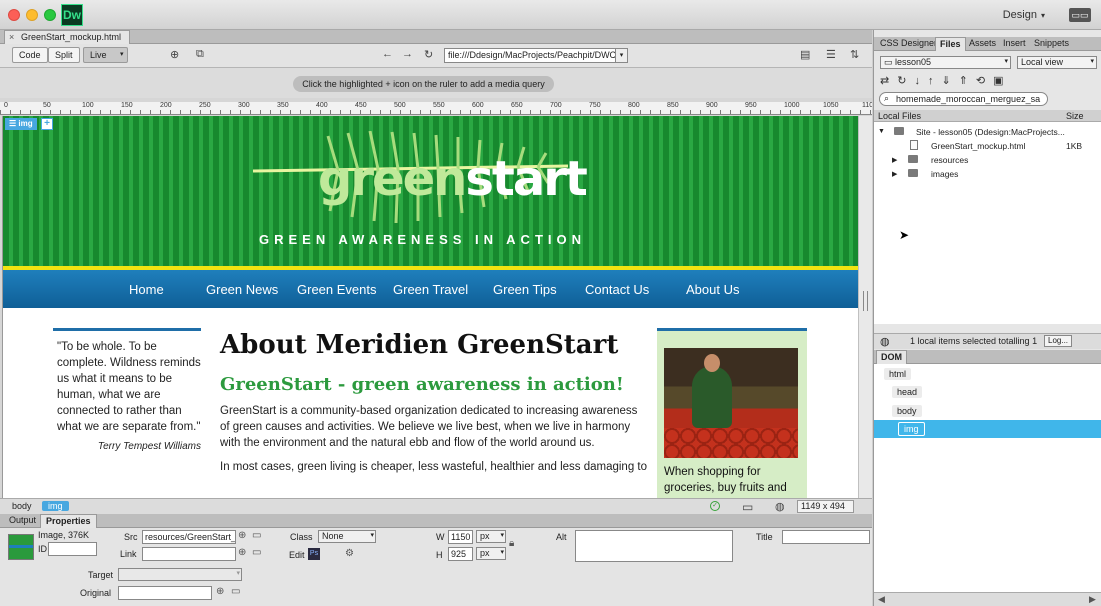 This screenshot has height=606, width=1101. Describe the element at coordinates (1057, 62) in the screenshot. I see `view-select: Local view ▾` at that location.